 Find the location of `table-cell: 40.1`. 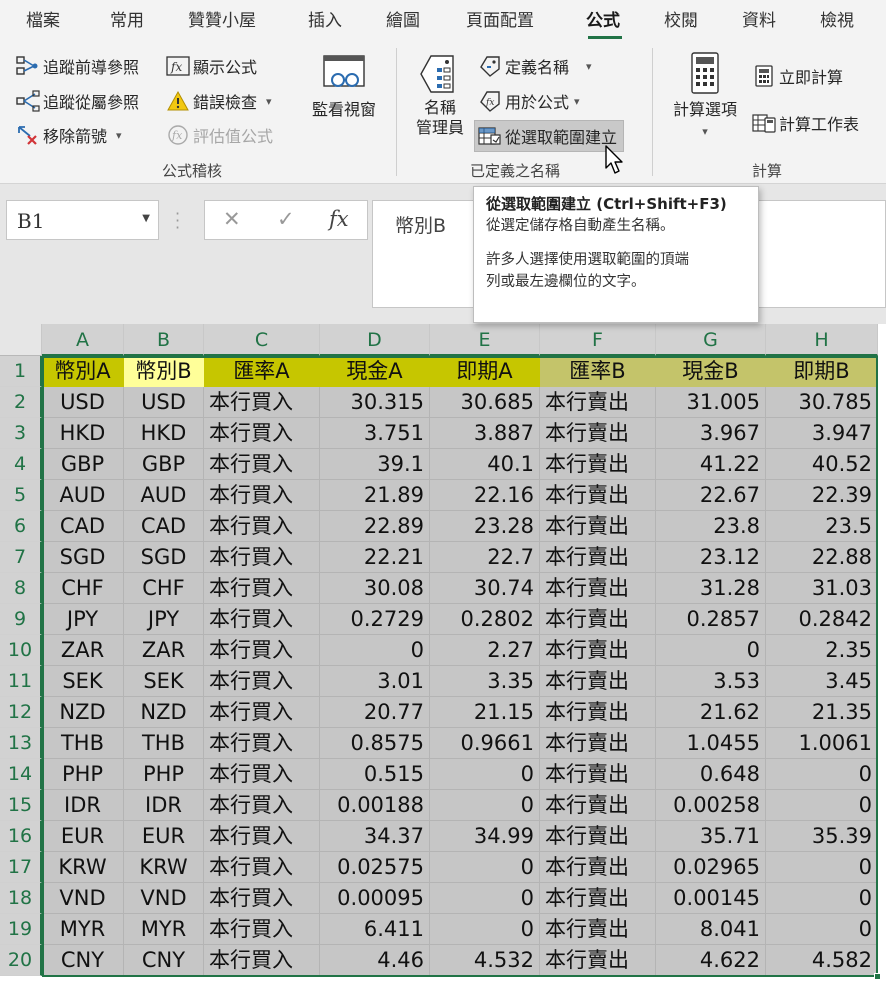

table-cell: 40.1 is located at coordinates (485, 464).